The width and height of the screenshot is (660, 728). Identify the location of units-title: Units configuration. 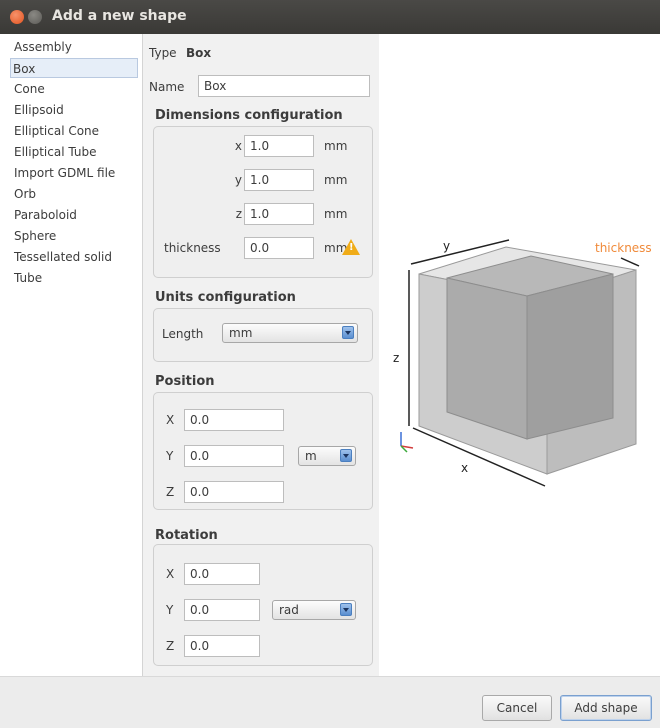
(225, 297).